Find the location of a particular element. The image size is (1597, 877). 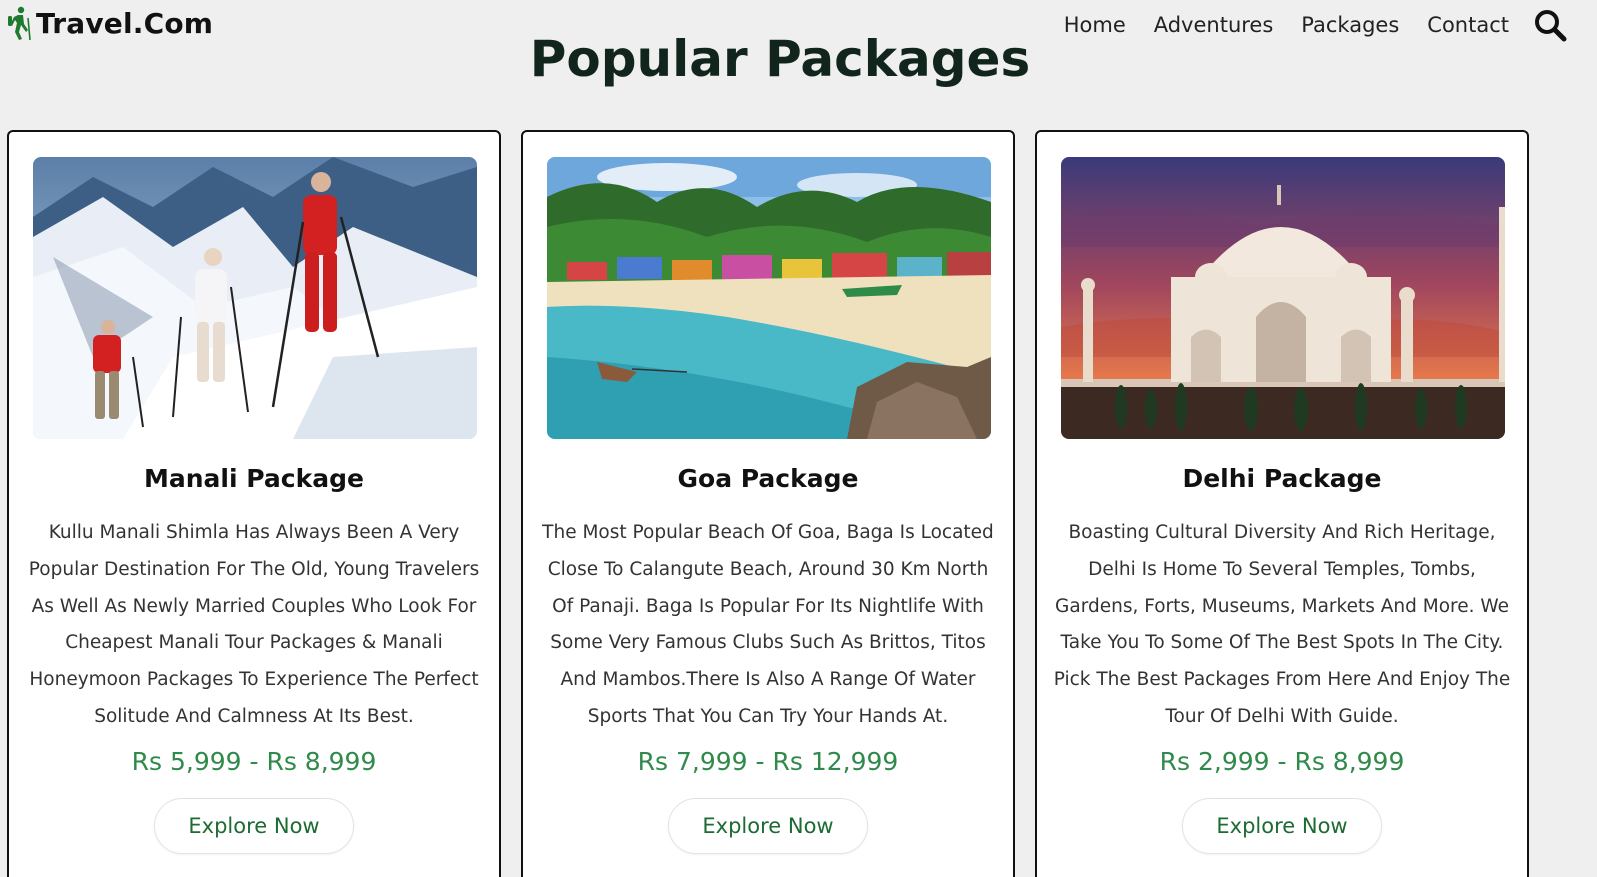

goa-beach-palms-image is located at coordinates (769, 298).